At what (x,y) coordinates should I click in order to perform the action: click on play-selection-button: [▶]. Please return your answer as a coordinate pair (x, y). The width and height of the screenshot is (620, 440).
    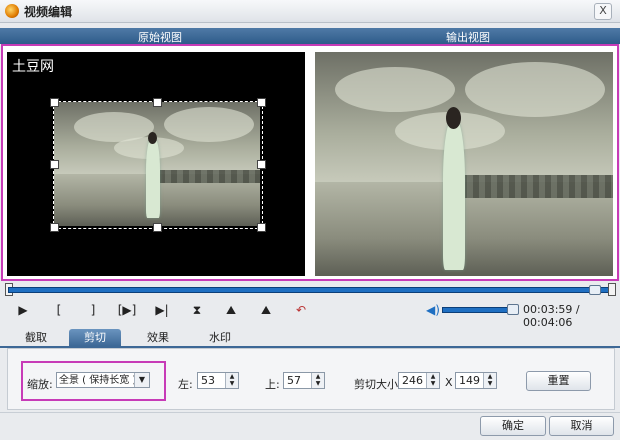
    Looking at the image, I should click on (127, 310).